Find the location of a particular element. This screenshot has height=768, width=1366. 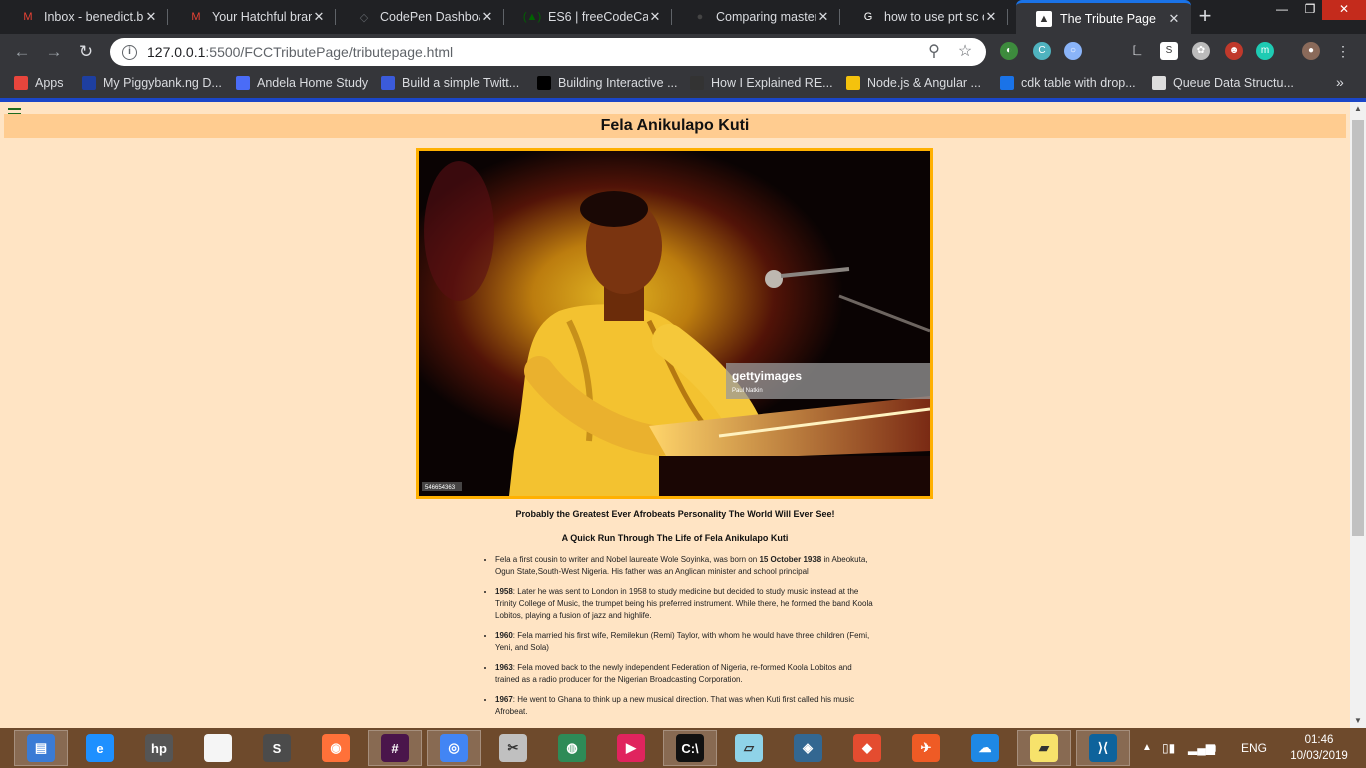

tab-title: how to use prt sc on is located at coordinates (934, 17).